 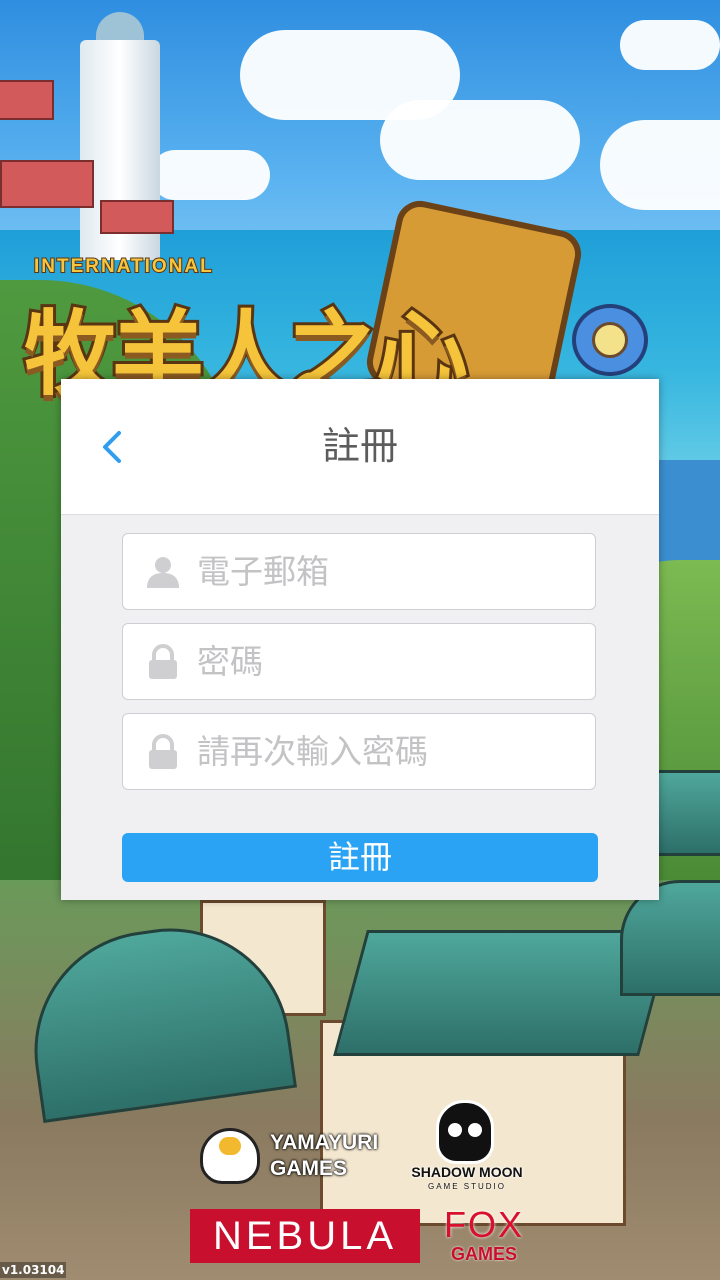 I want to click on email-field, so click(x=359, y=571).